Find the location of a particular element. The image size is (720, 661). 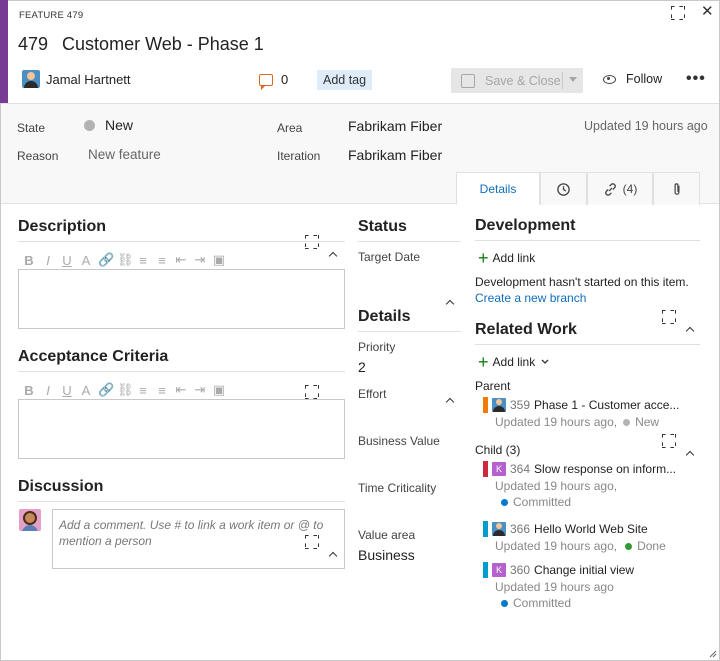

iteration-label: Iteration is located at coordinates (299, 156).